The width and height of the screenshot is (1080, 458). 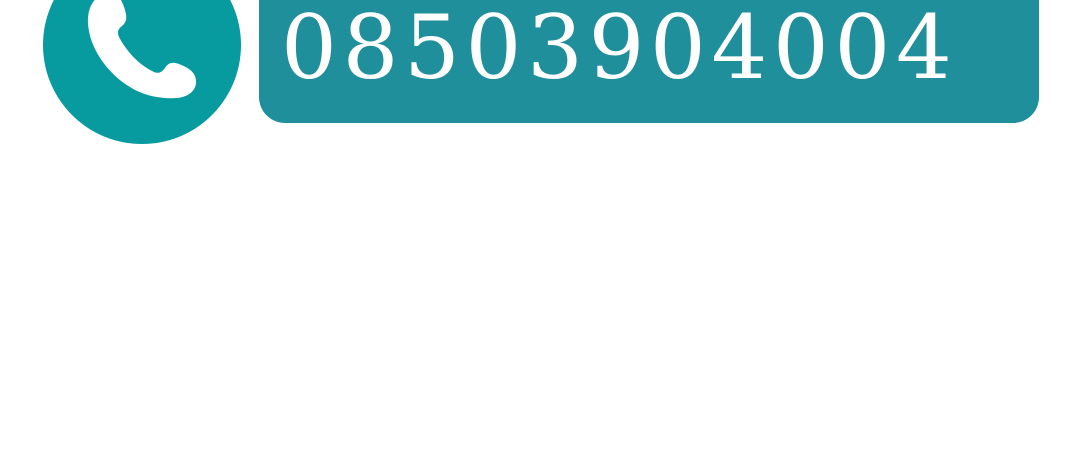 I want to click on call-button, so click(x=142, y=72).